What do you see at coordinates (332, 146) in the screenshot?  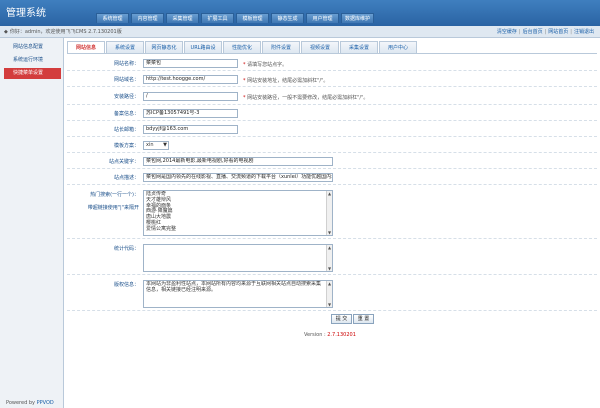 I see `template-row: 模板方案： xin ▼` at bounding box center [332, 146].